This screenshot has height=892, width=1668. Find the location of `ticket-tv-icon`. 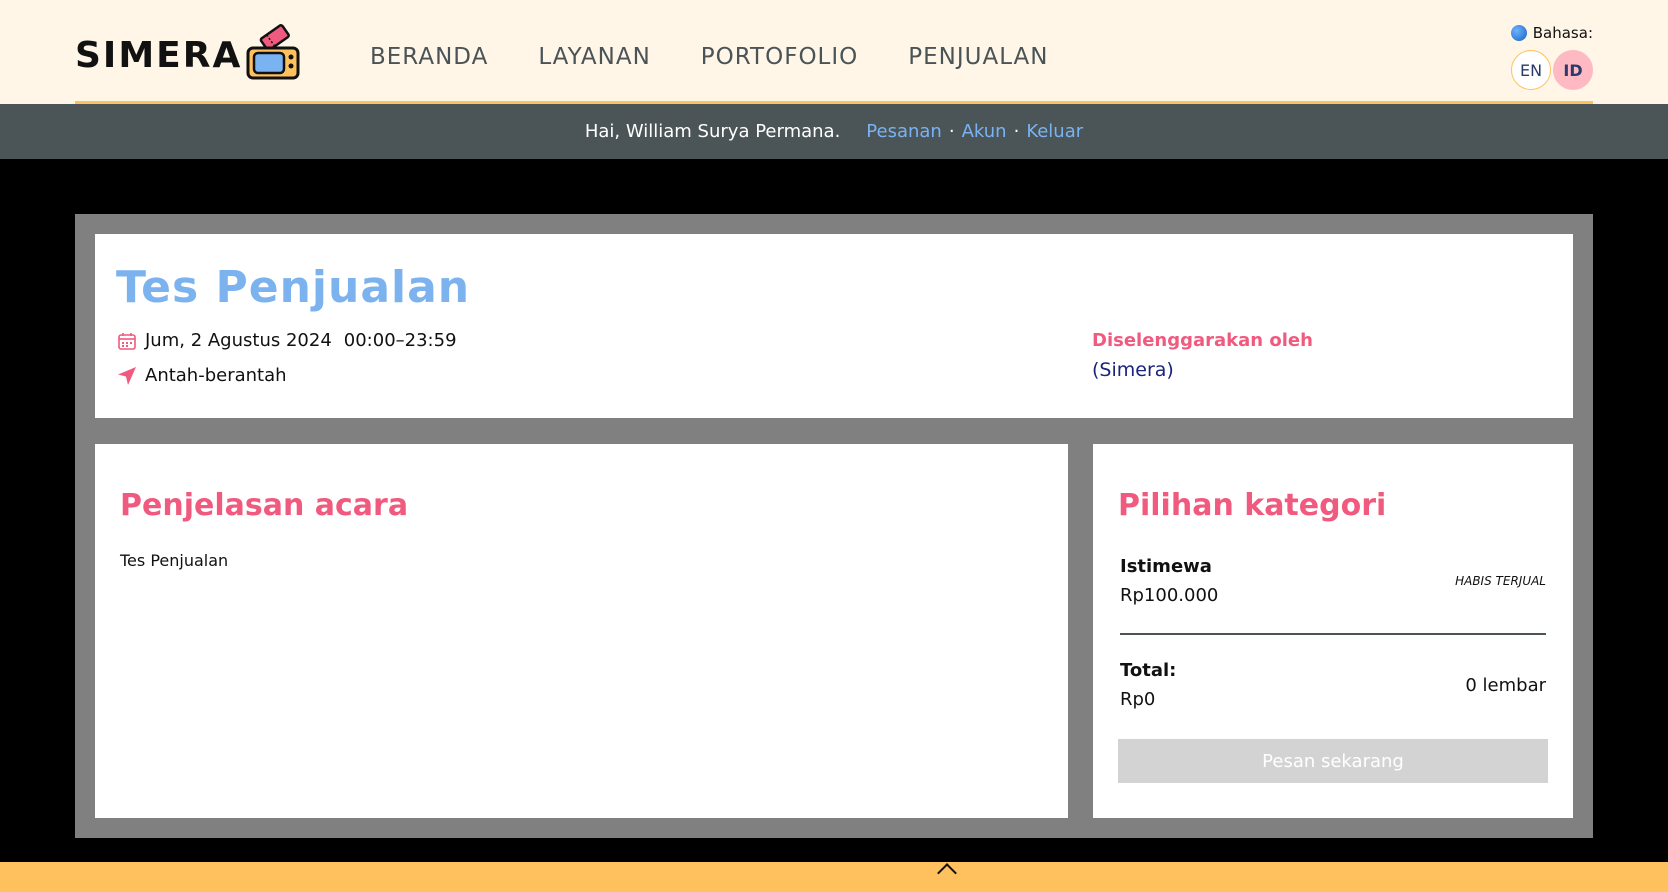

ticket-tv-icon is located at coordinates (273, 55).